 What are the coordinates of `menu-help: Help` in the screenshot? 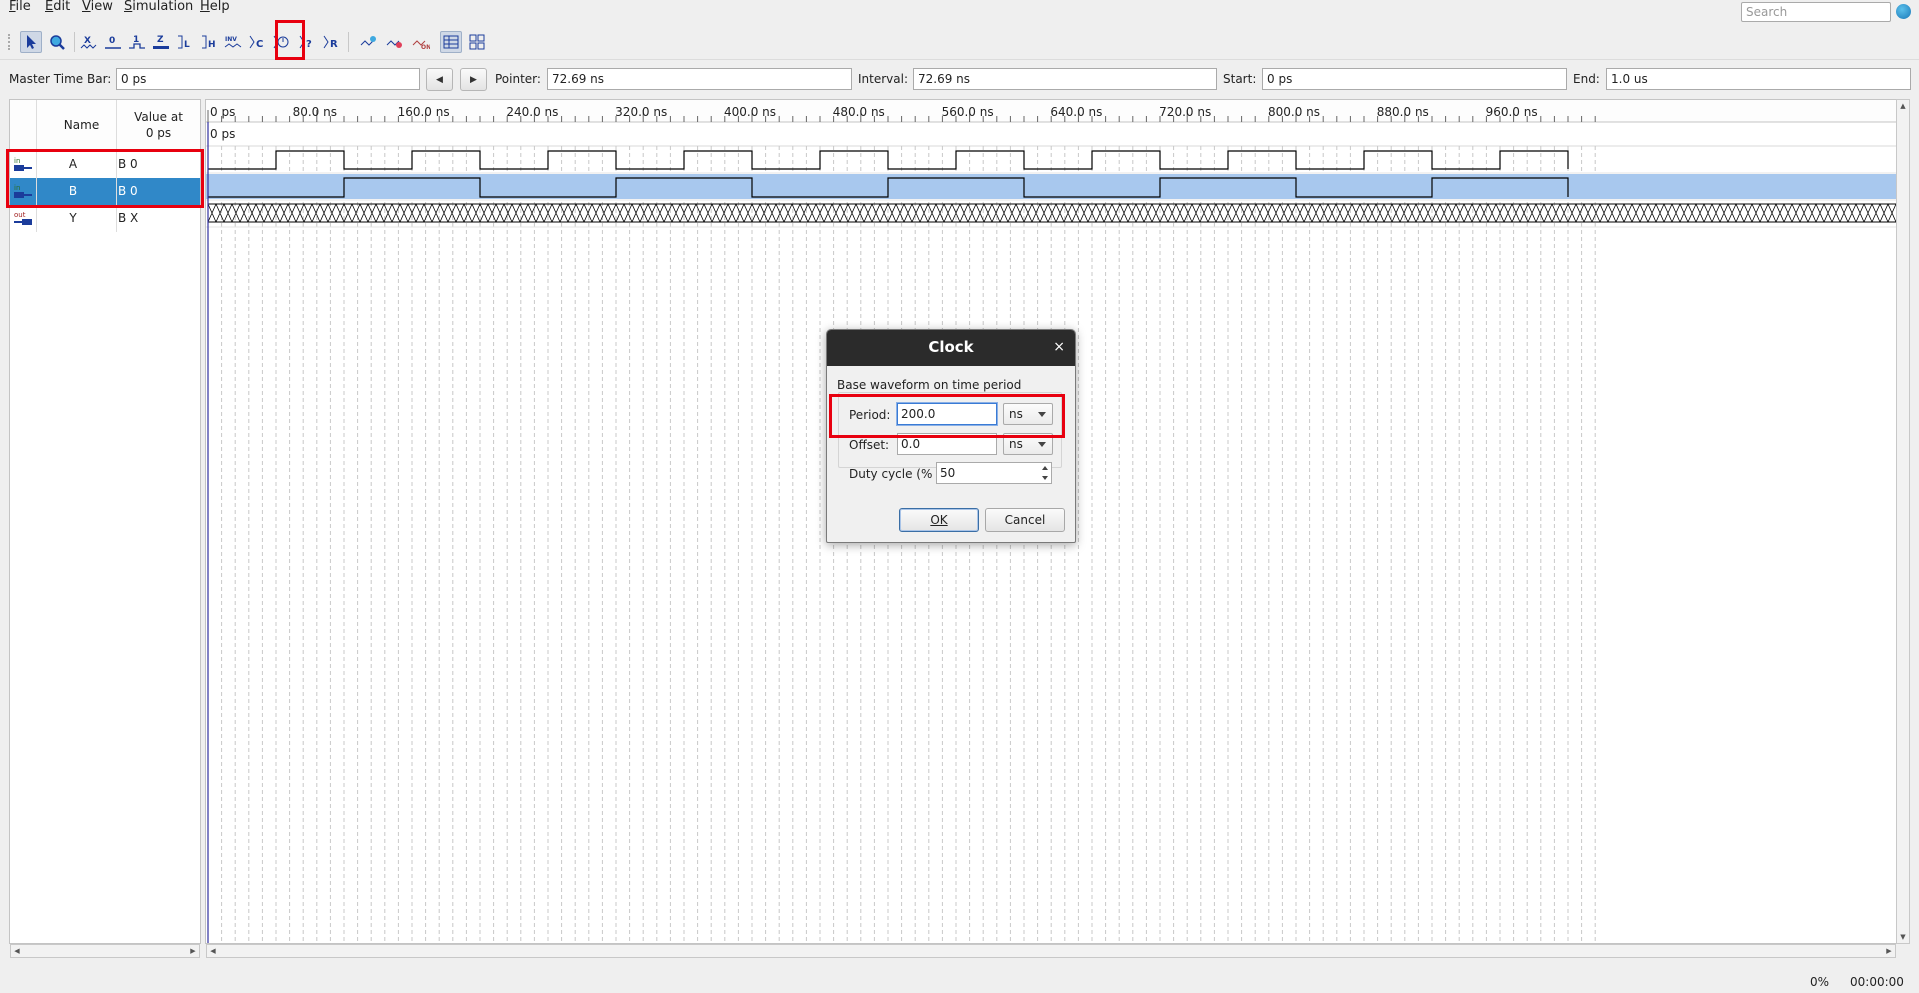 It's located at (215, 12).